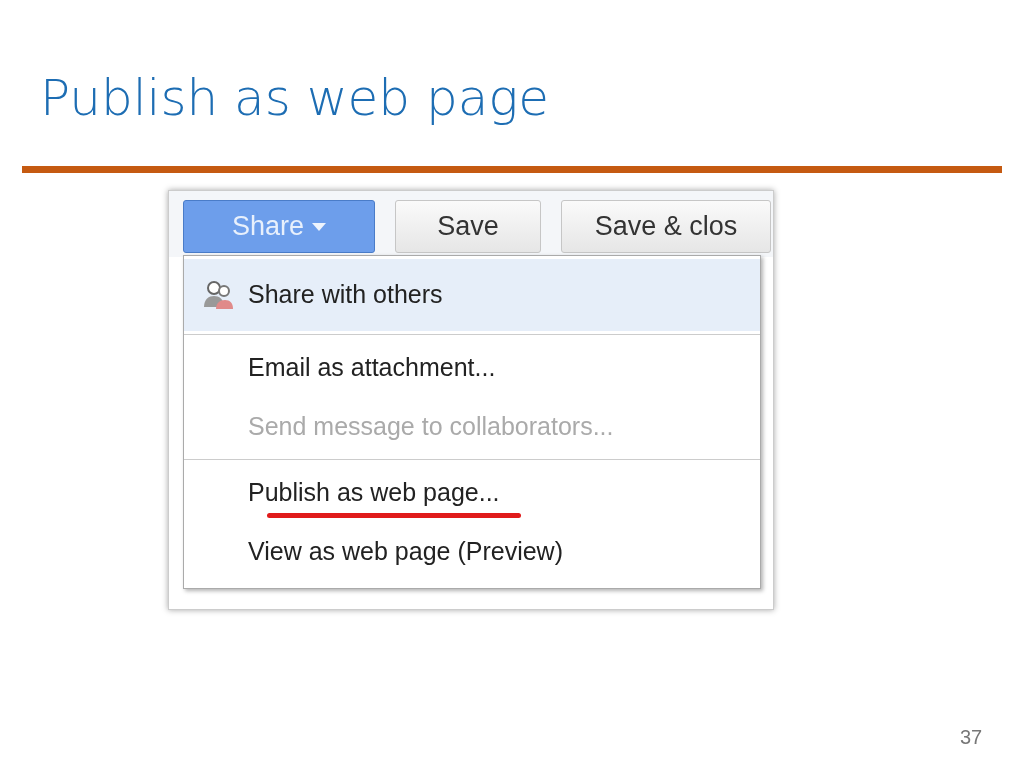 The height and width of the screenshot is (768, 1024). I want to click on menu-item: Share with others, so click(472, 295).